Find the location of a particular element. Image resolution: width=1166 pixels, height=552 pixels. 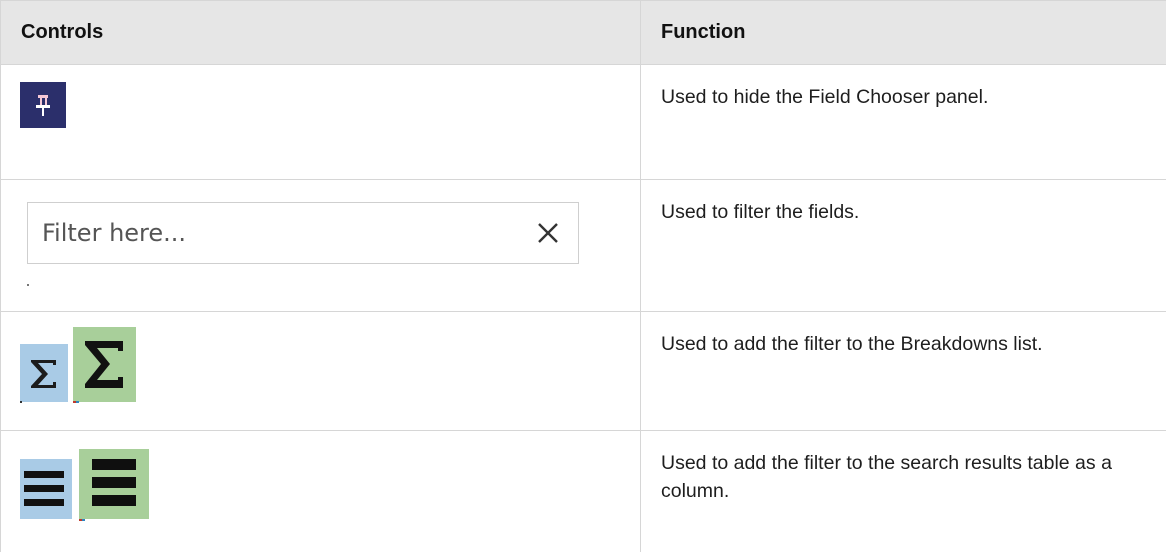

function-text: Used to hide the Field Chooser panel. is located at coordinates (903, 122).